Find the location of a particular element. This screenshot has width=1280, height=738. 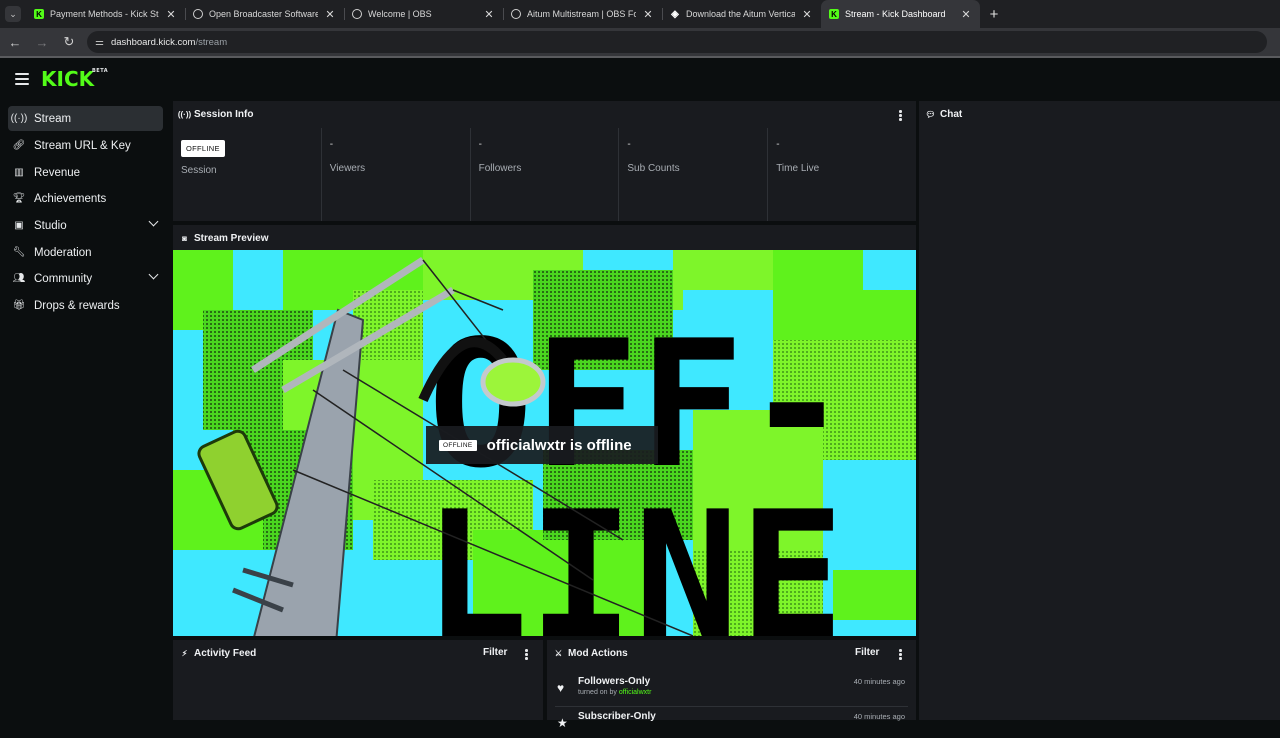

hamburger-menu-icon is located at coordinates (22, 79).